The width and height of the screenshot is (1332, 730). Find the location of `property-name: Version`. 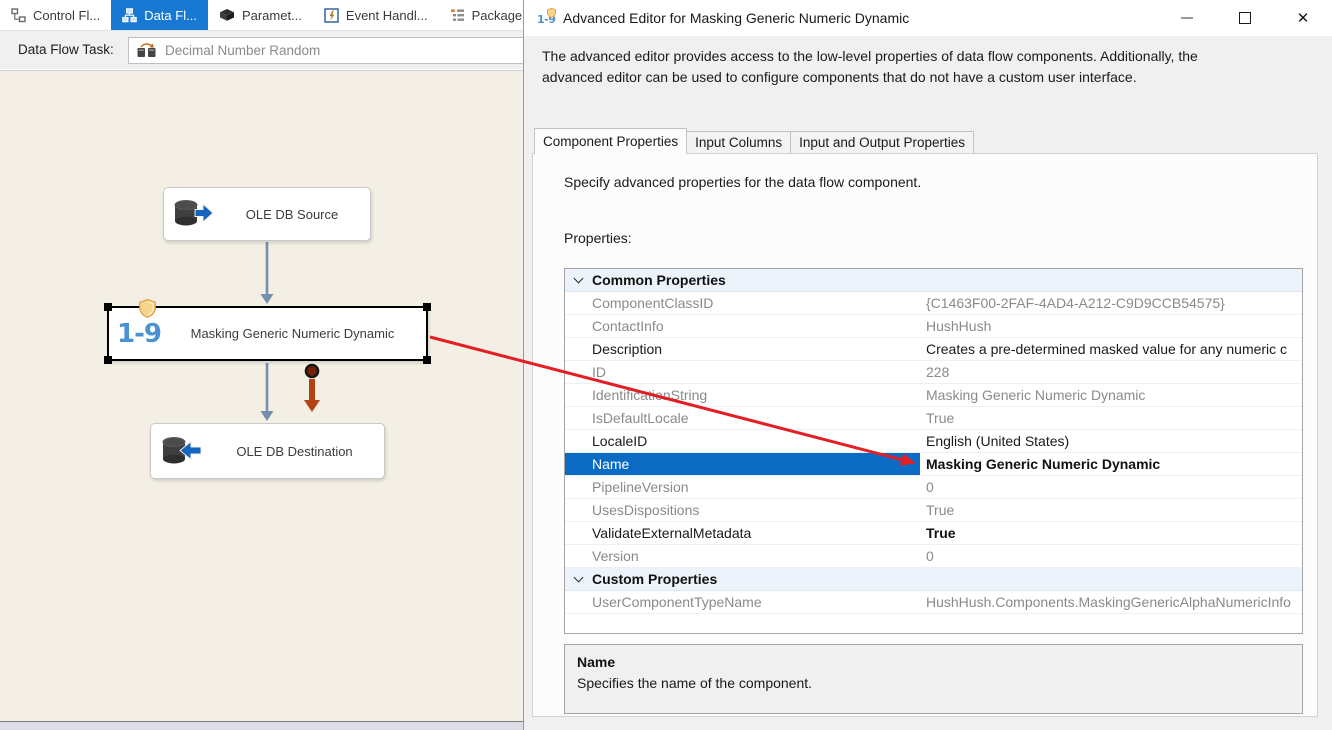

property-name: Version is located at coordinates (615, 556).